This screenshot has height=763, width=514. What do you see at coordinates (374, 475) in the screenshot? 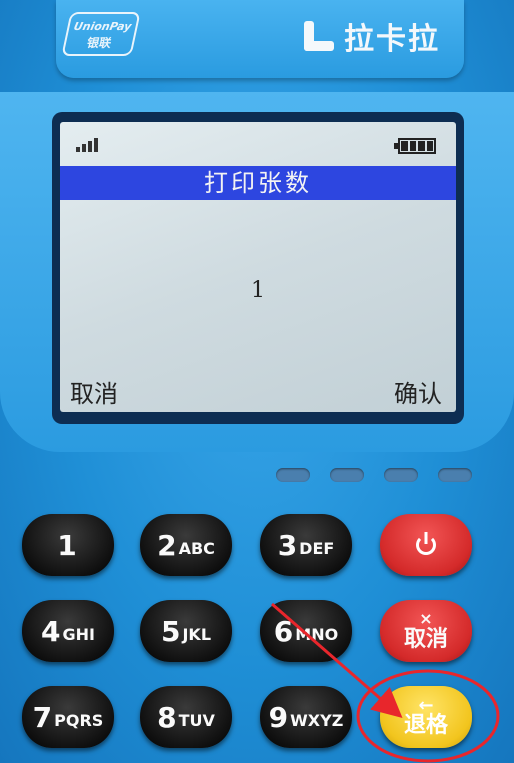
I see `status-leds` at bounding box center [374, 475].